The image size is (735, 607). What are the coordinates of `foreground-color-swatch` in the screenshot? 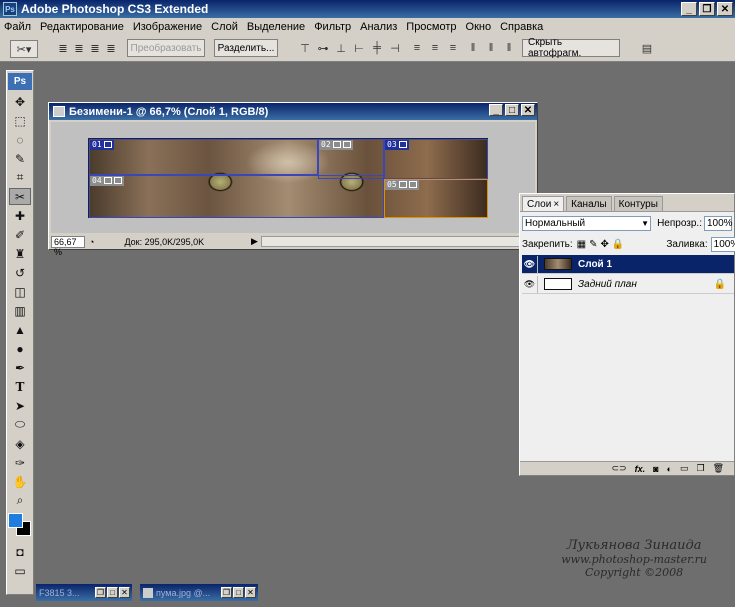 It's located at (15, 520).